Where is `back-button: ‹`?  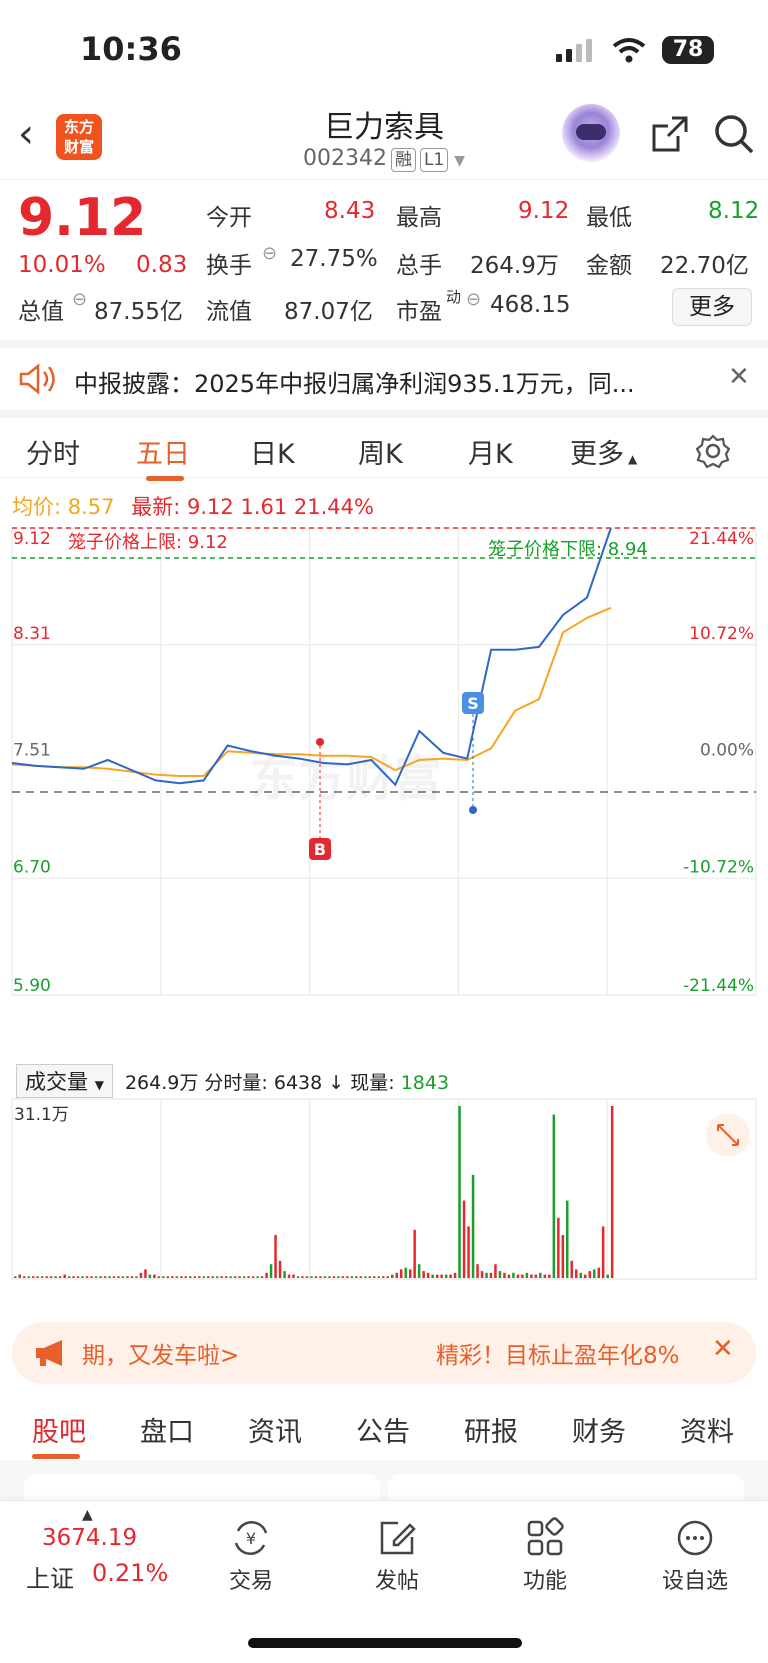 back-button: ‹ is located at coordinates (26, 134).